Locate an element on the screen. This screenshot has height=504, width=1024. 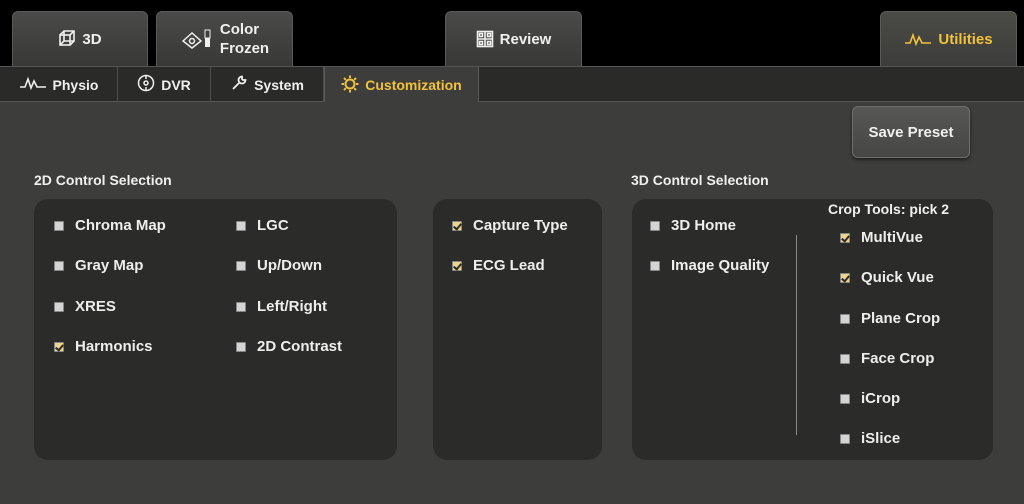
subtab-physio: Physio is located at coordinates (59, 84).